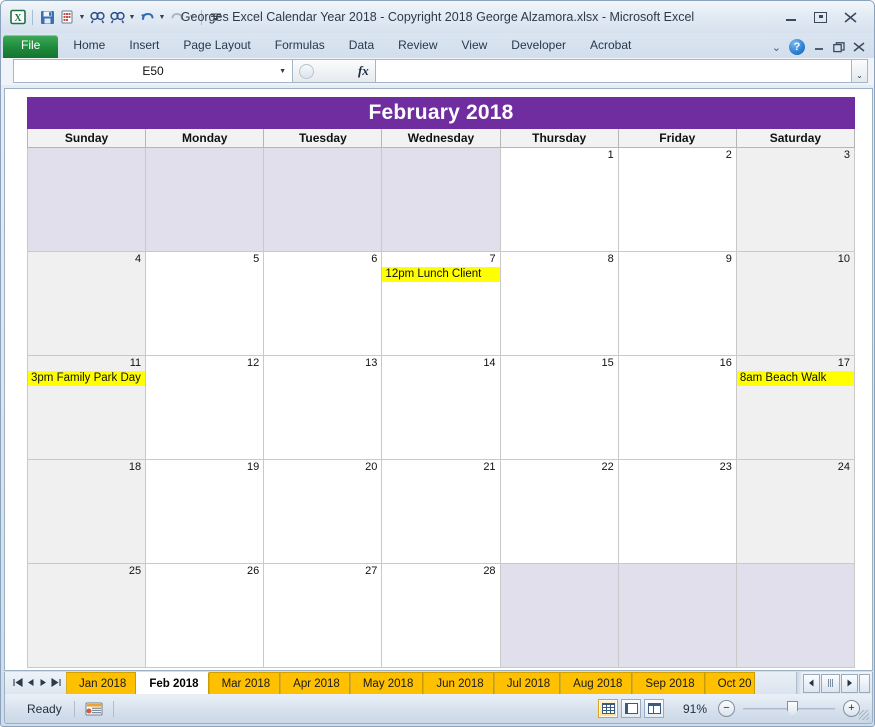 This screenshot has width=875, height=727. What do you see at coordinates (441, 511) in the screenshot?
I see `calendar-day-cell: 21` at bounding box center [441, 511].